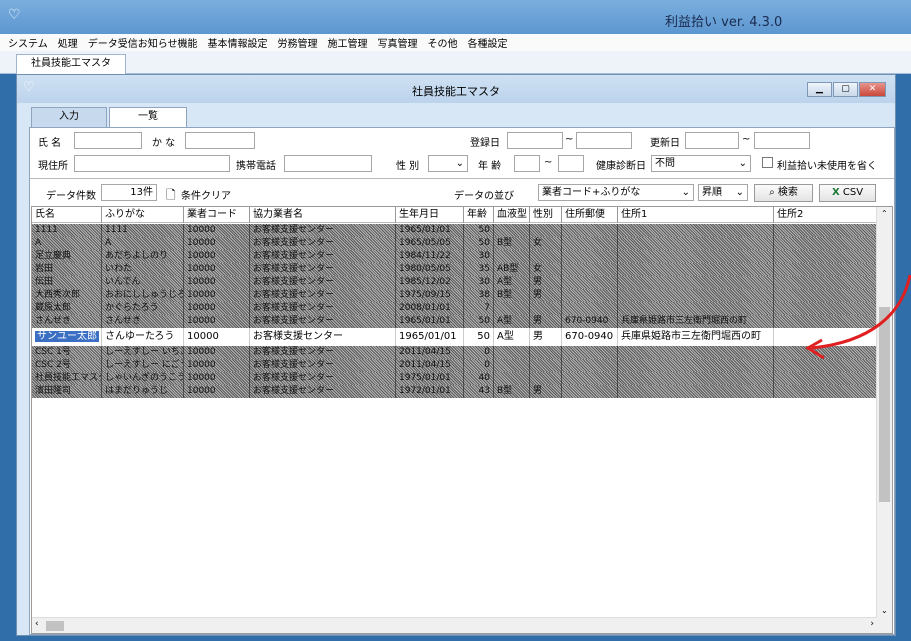 Image resolution: width=911 pixels, height=641 pixels. What do you see at coordinates (590, 282) in the screenshot?
I see `cell-zip` at bounding box center [590, 282].